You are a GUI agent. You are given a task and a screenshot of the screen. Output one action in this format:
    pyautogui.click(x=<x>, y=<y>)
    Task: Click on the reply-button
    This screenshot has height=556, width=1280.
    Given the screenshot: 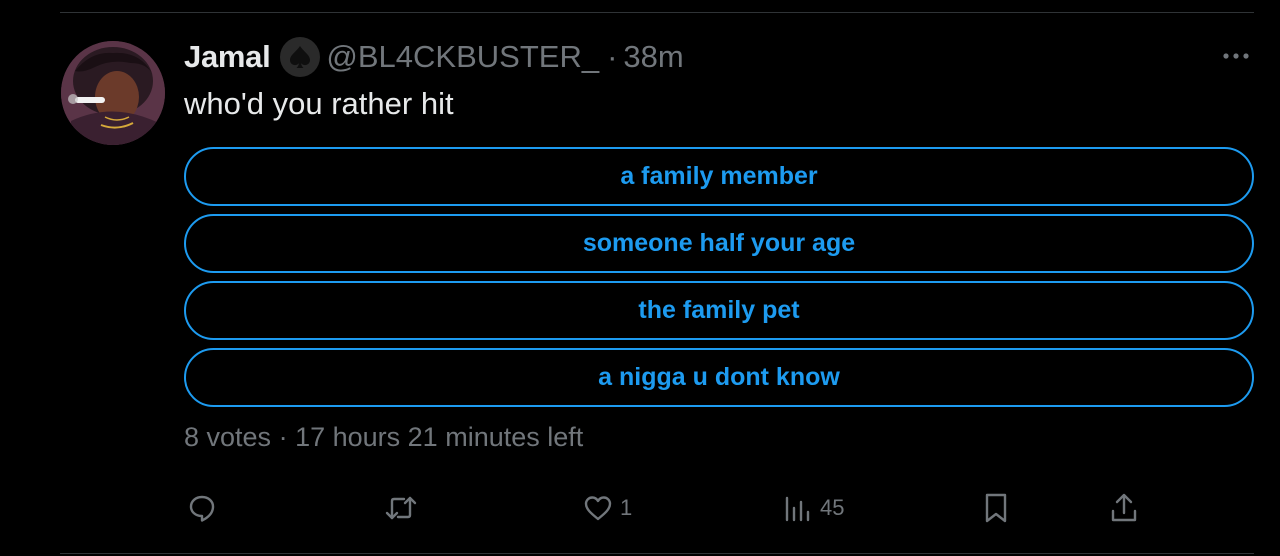 What is the action you would take?
    pyautogui.click(x=205, y=508)
    